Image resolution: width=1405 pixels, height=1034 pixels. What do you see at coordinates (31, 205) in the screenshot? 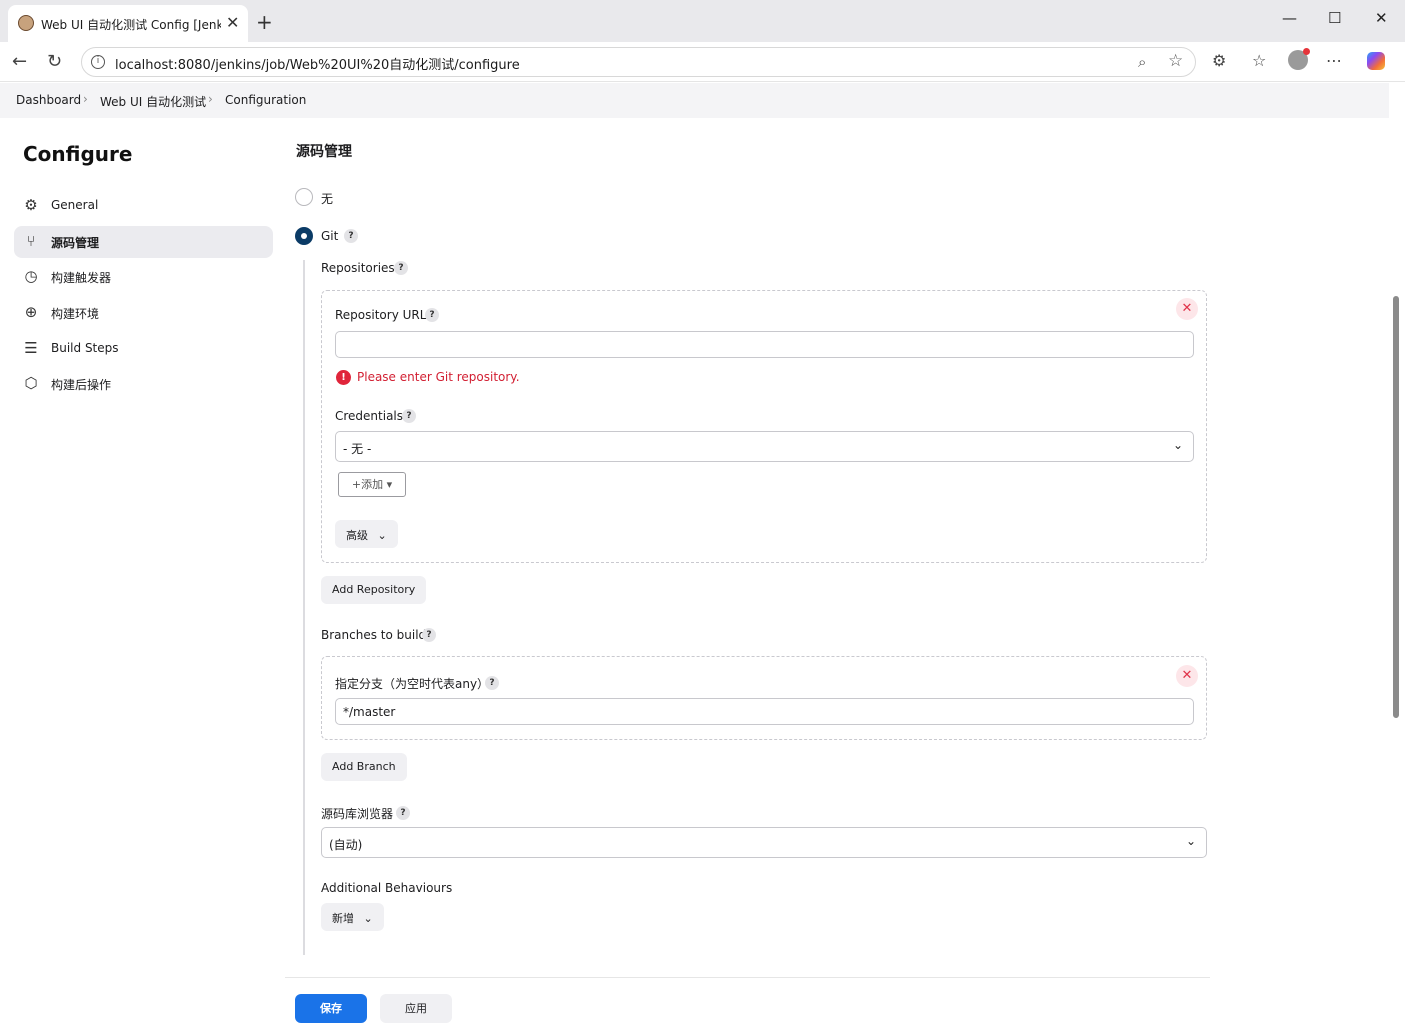
I see `gear-icon: ⚙` at bounding box center [31, 205].